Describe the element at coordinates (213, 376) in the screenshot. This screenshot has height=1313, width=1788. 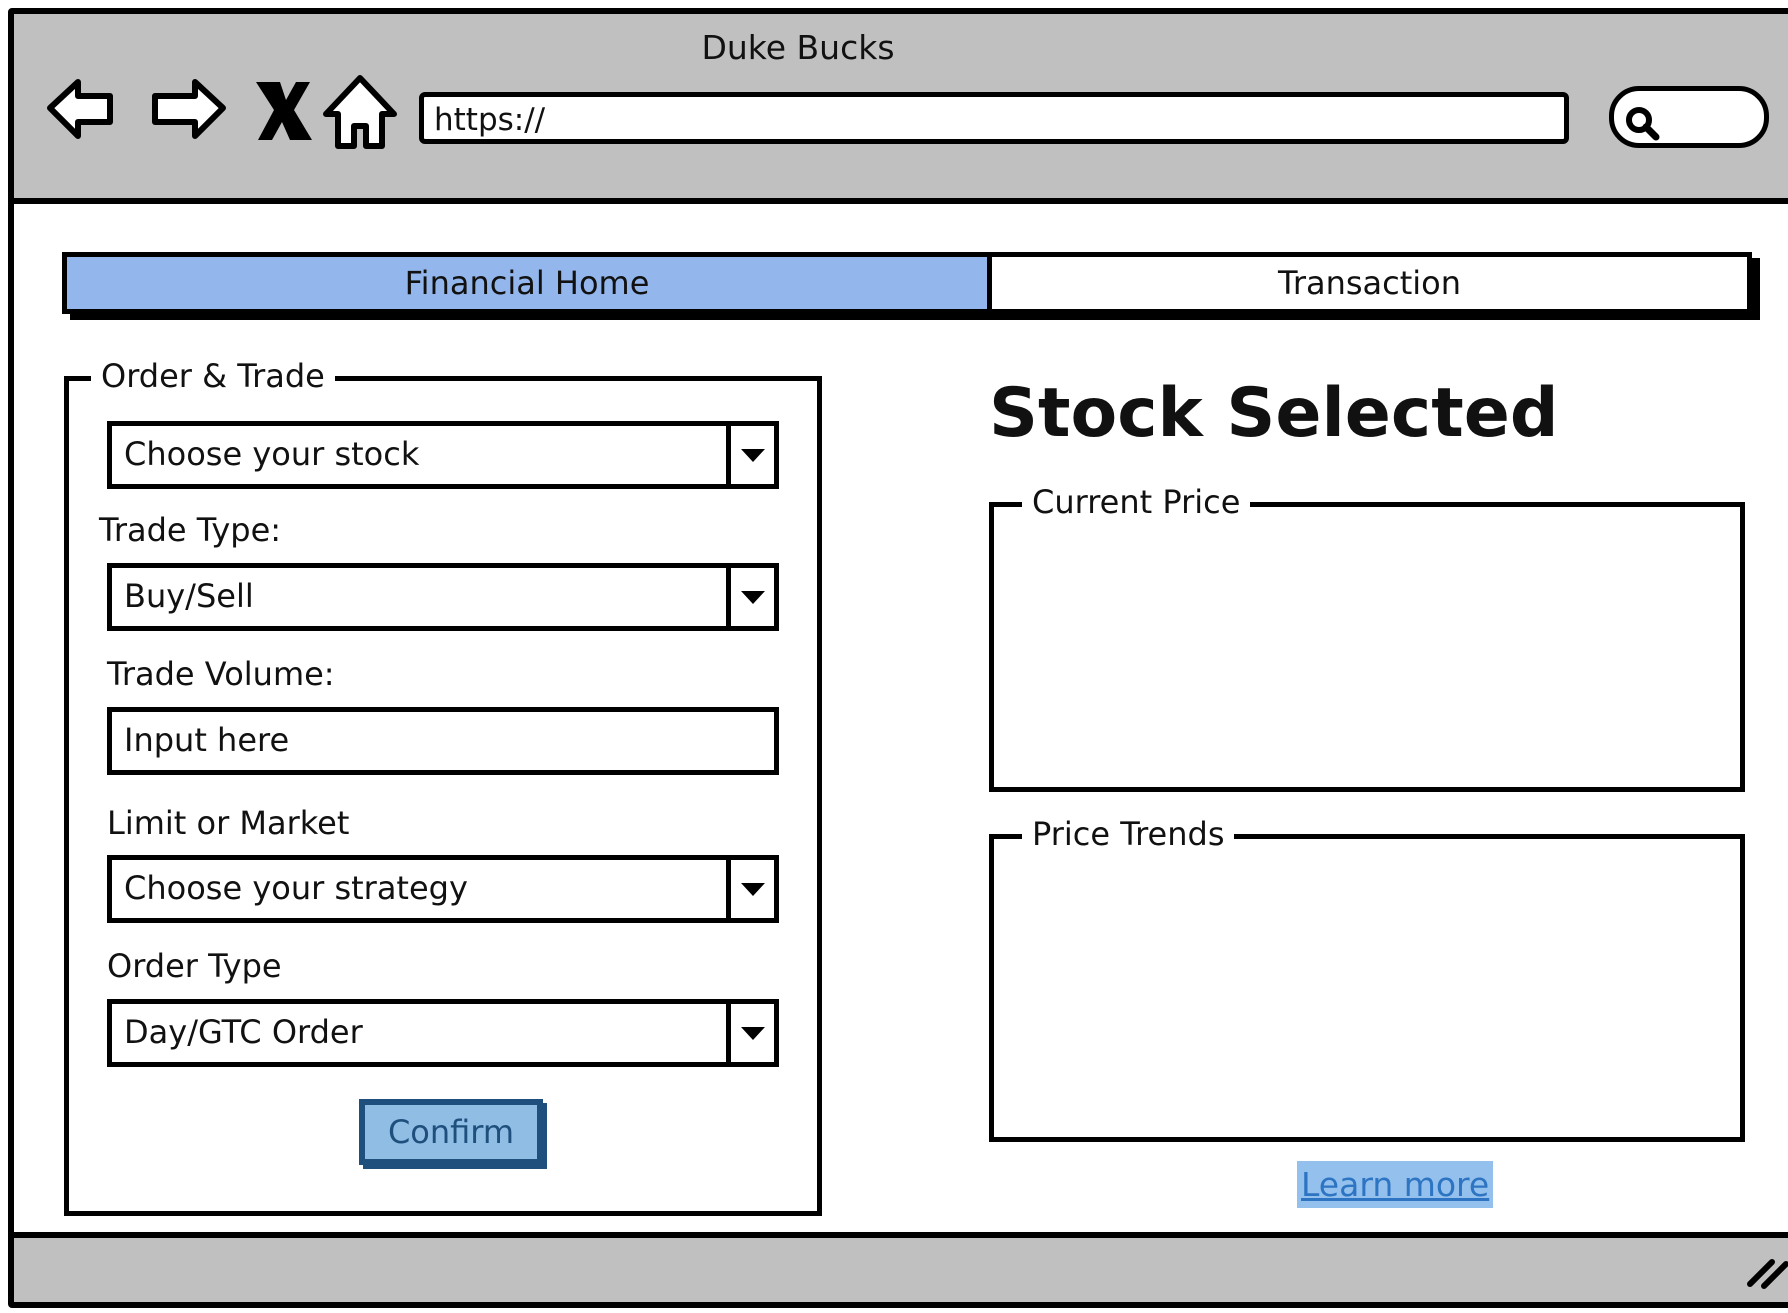
I see `order-trade-legend: Order & Trade` at that location.